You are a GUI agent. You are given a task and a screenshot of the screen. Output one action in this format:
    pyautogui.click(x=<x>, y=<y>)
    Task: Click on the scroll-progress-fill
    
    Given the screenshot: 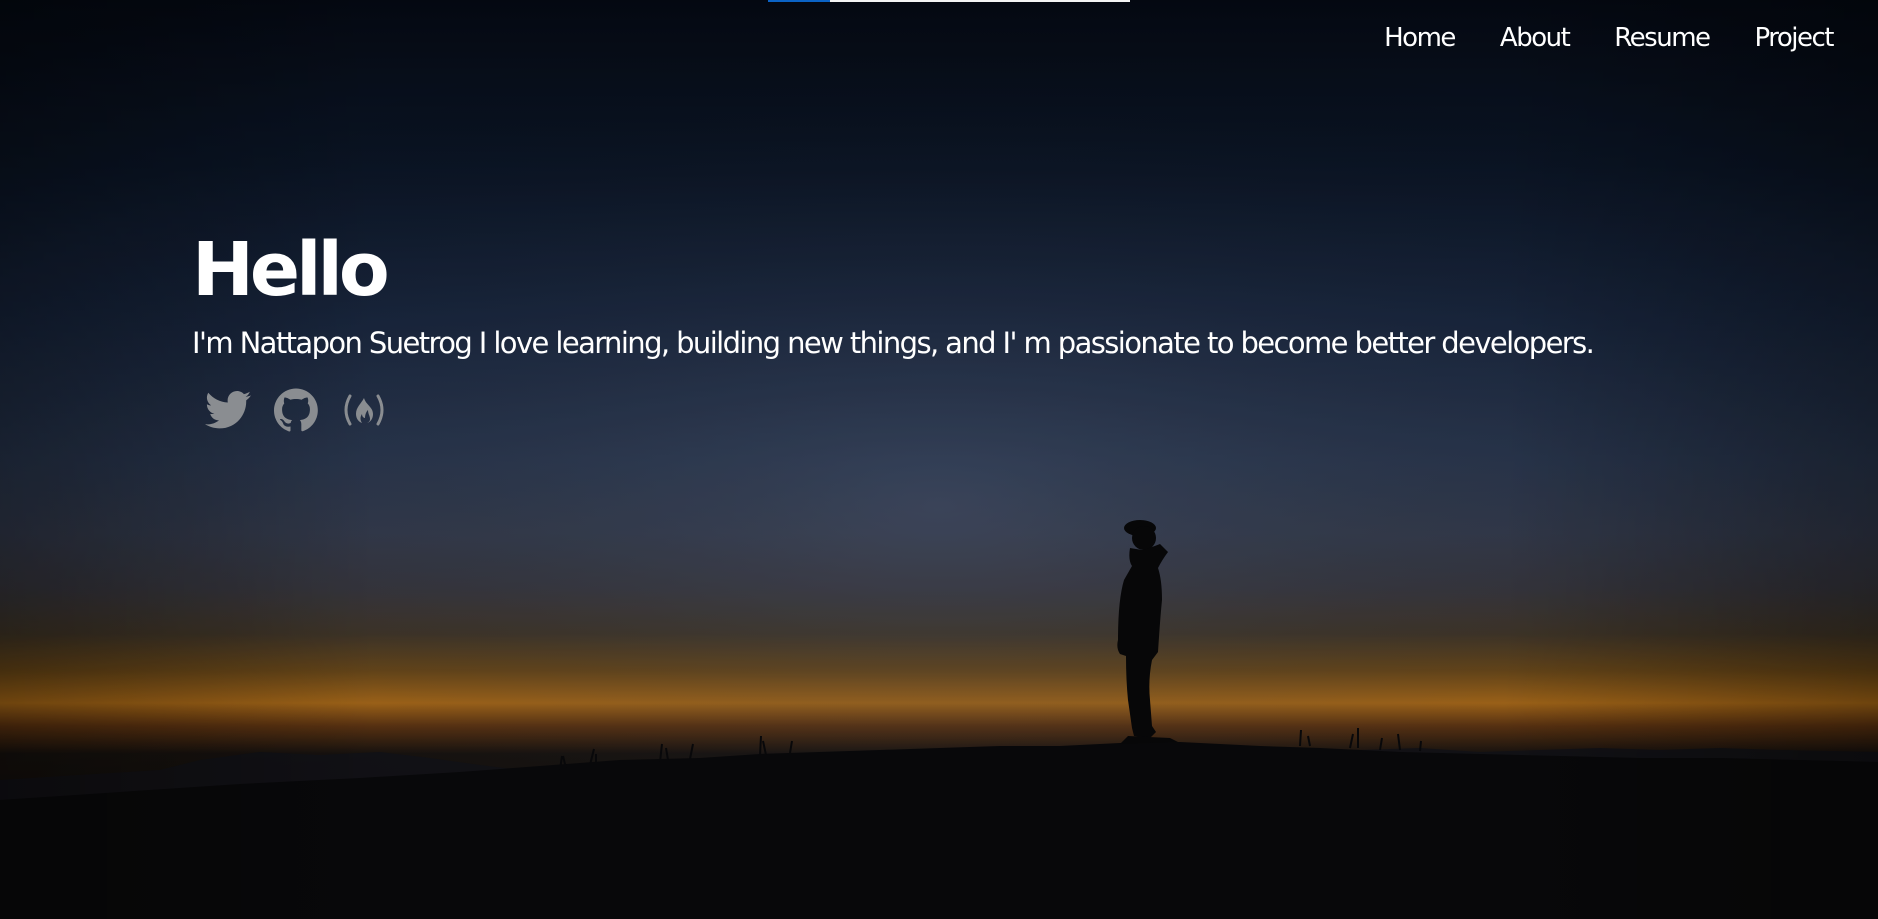 What is the action you would take?
    pyautogui.click(x=799, y=1)
    